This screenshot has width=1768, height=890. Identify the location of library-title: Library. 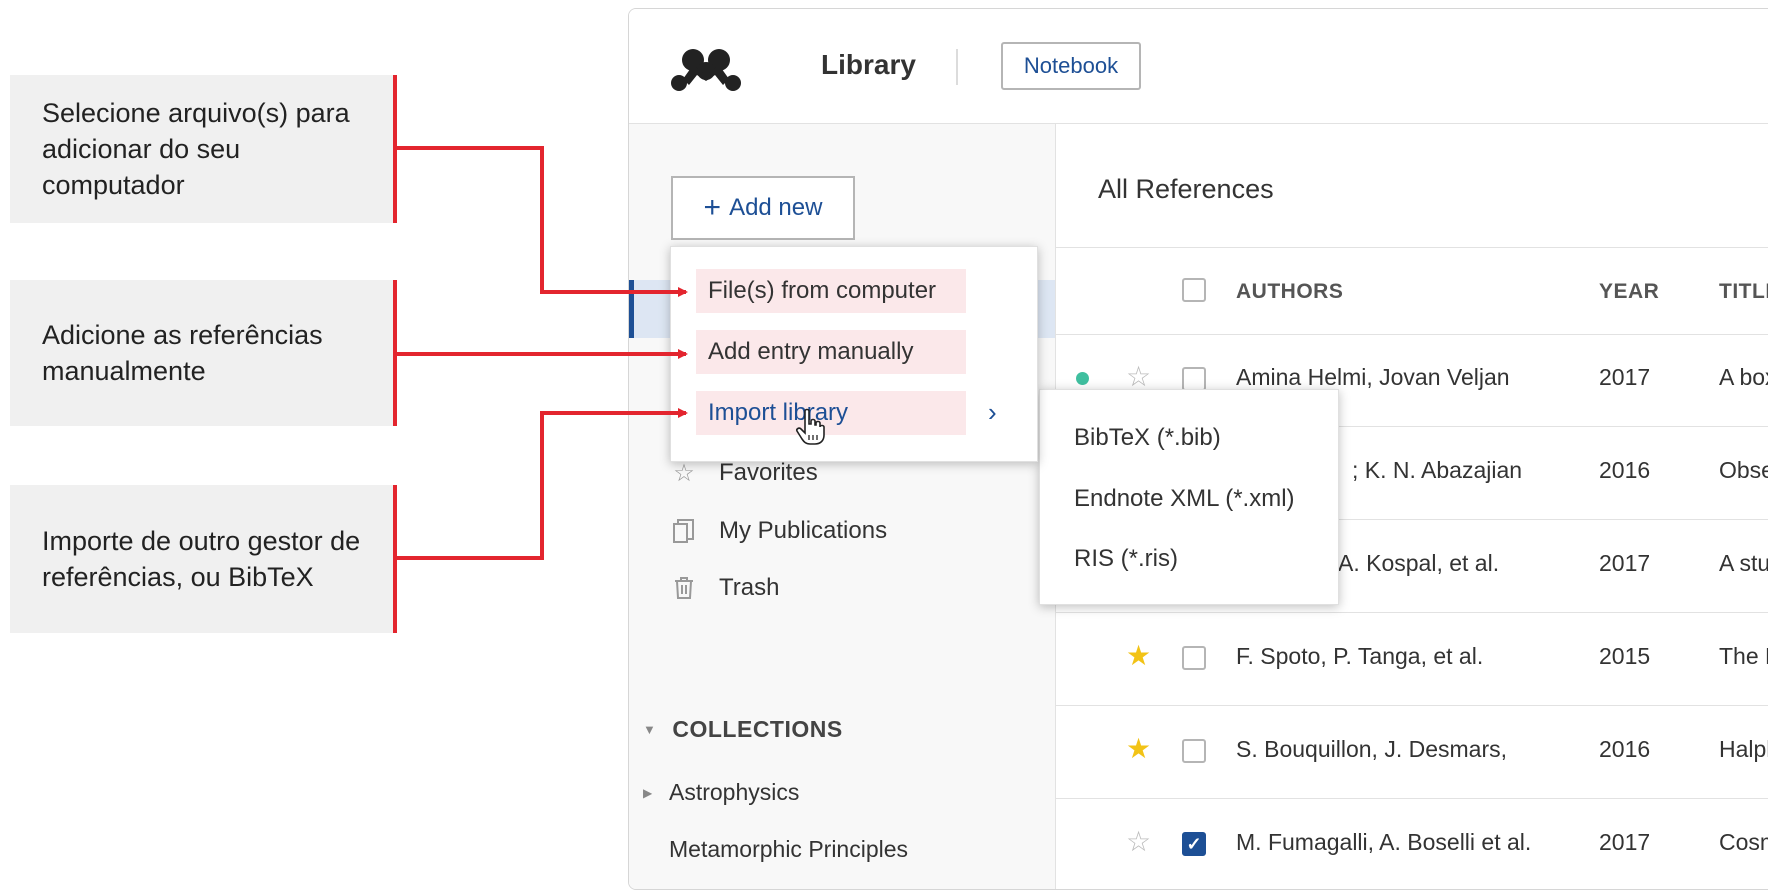
(868, 65).